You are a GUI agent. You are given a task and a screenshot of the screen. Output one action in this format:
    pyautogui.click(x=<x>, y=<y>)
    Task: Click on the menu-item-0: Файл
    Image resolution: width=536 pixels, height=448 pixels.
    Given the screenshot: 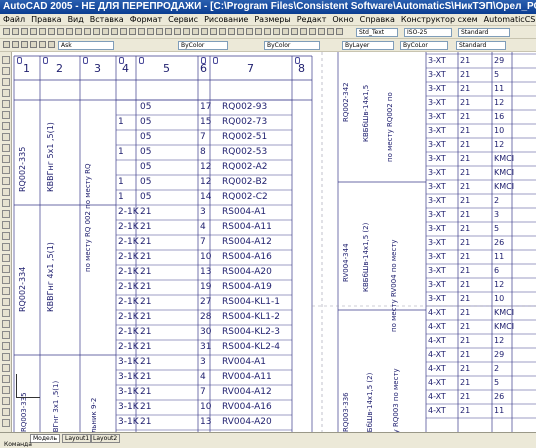 What is the action you would take?
    pyautogui.click(x=14, y=19)
    